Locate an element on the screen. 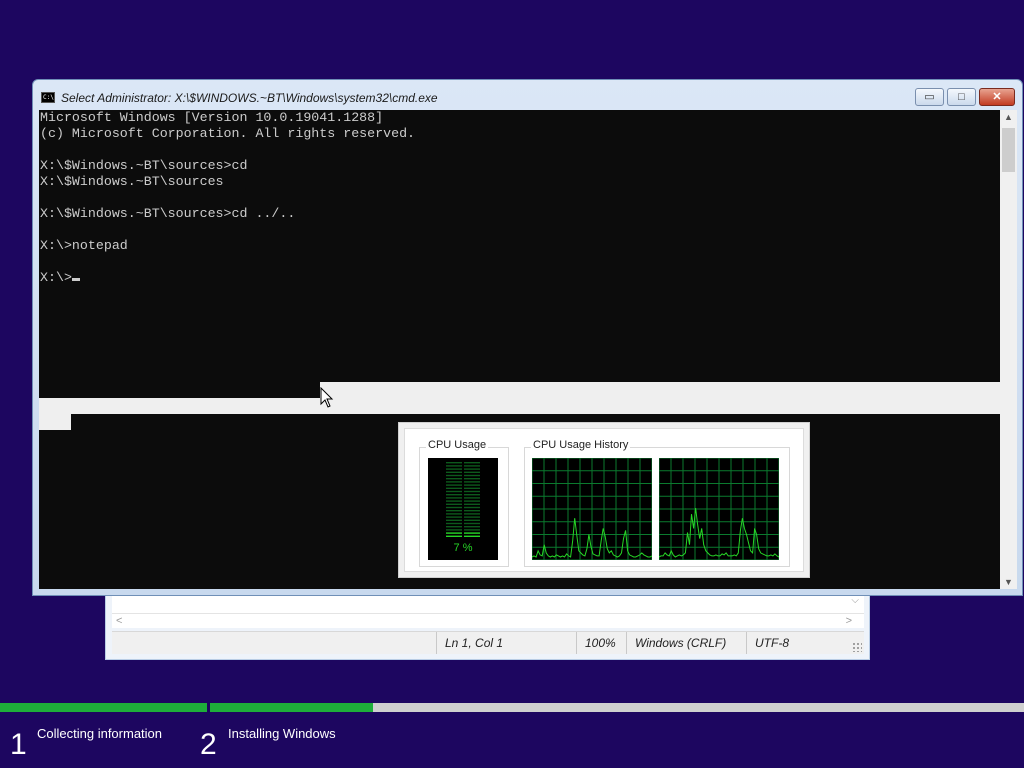 The width and height of the screenshot is (1024, 768). scroll-thumb is located at coordinates (1008, 150).